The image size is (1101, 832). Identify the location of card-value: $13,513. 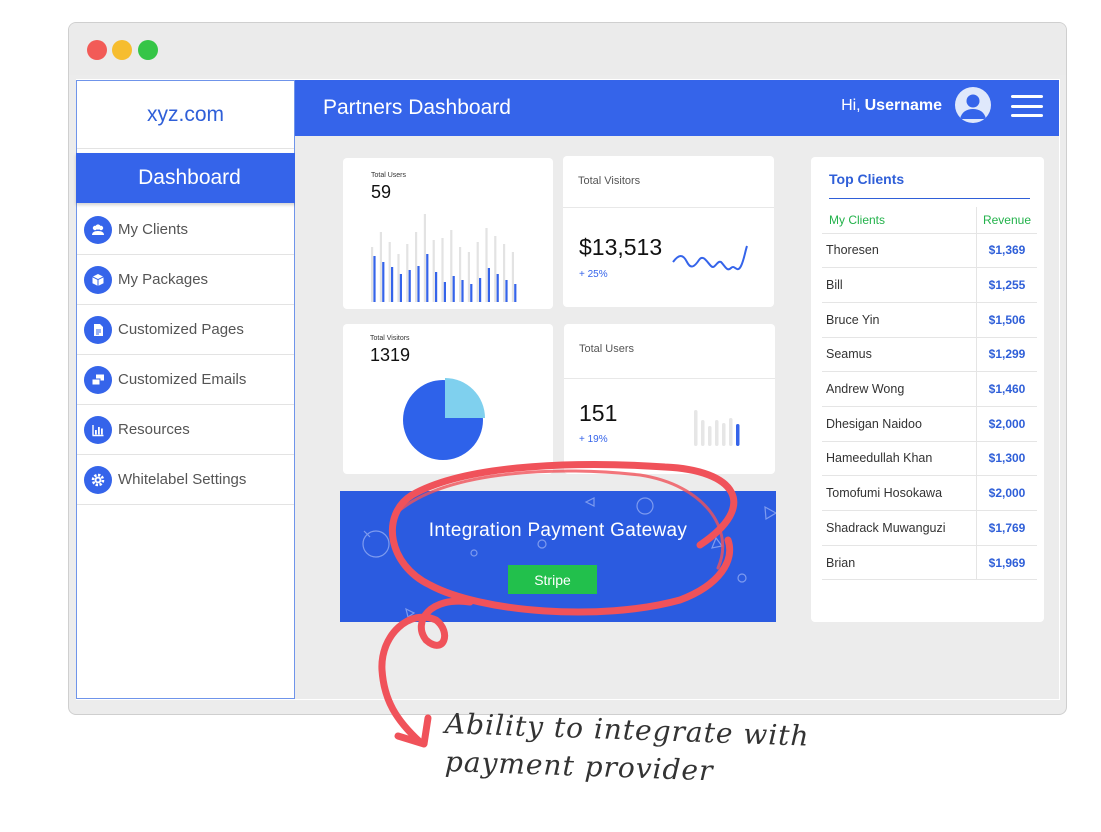
(621, 247).